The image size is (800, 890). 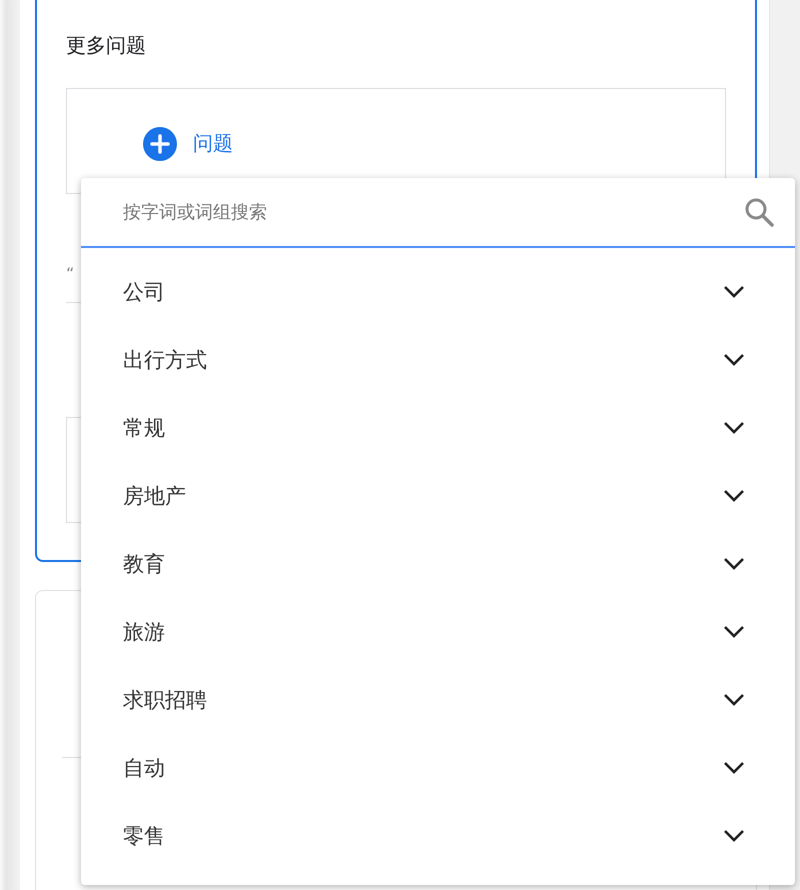 I want to click on add-question-button: 问题, so click(x=188, y=143).